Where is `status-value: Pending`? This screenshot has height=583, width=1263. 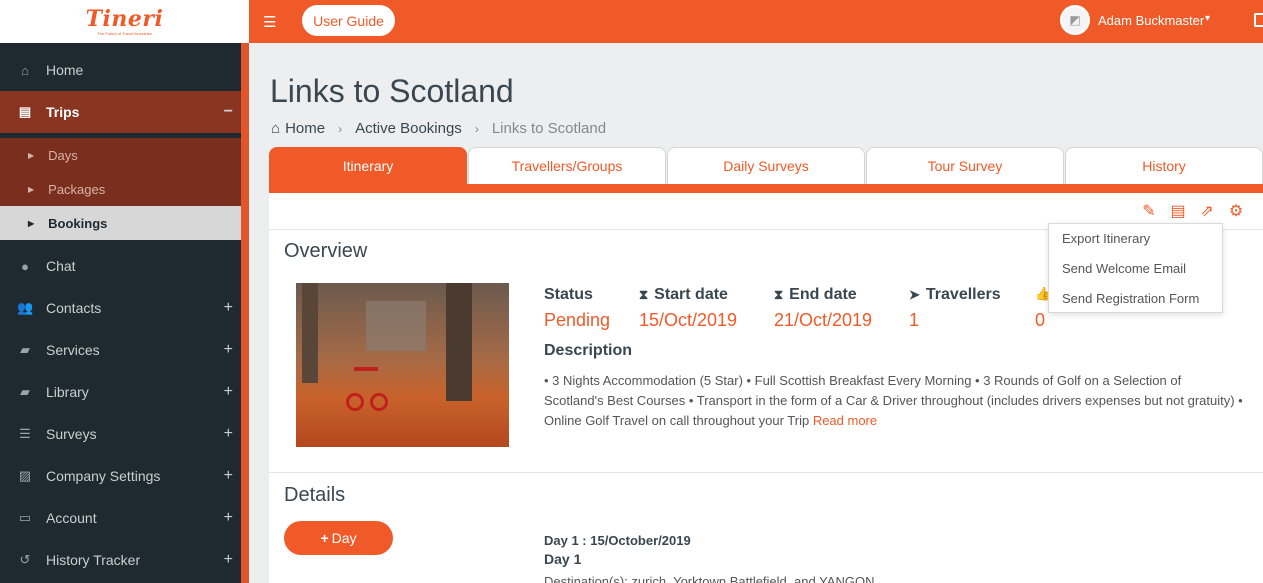 status-value: Pending is located at coordinates (577, 320).